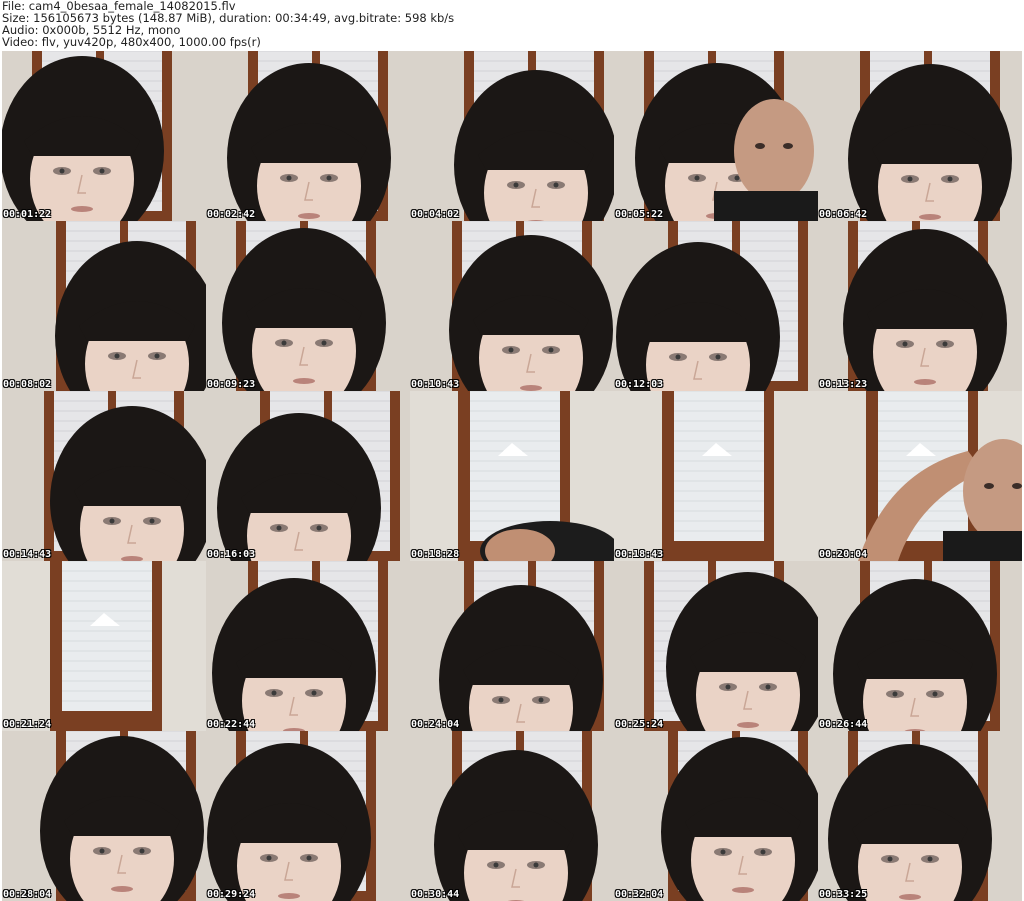 This screenshot has width=1024, height=901. I want to click on video-thumbnail: 00:12:03, so click(716, 306).